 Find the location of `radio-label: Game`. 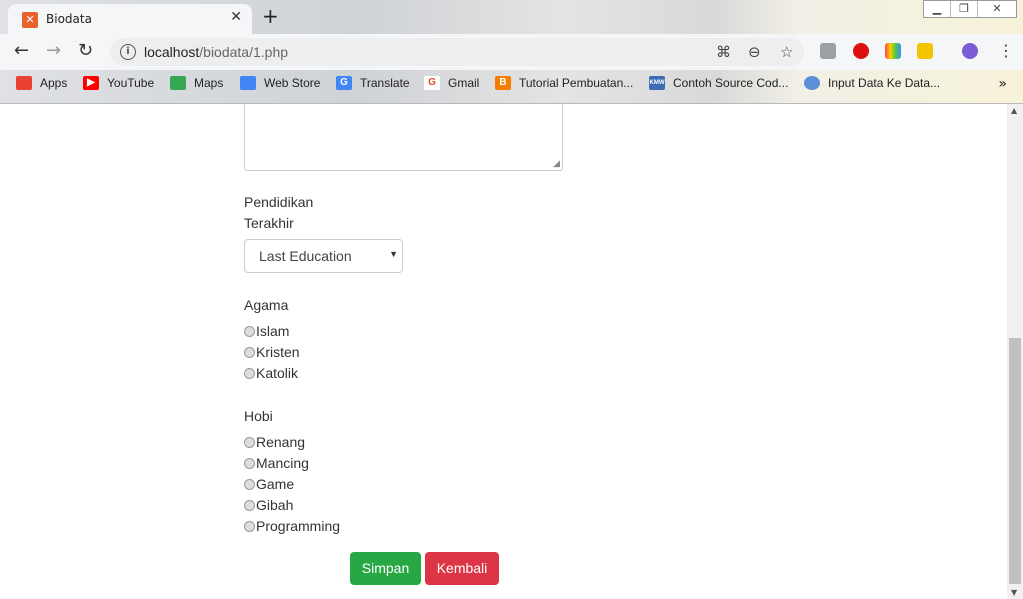

radio-label: Game is located at coordinates (275, 484).